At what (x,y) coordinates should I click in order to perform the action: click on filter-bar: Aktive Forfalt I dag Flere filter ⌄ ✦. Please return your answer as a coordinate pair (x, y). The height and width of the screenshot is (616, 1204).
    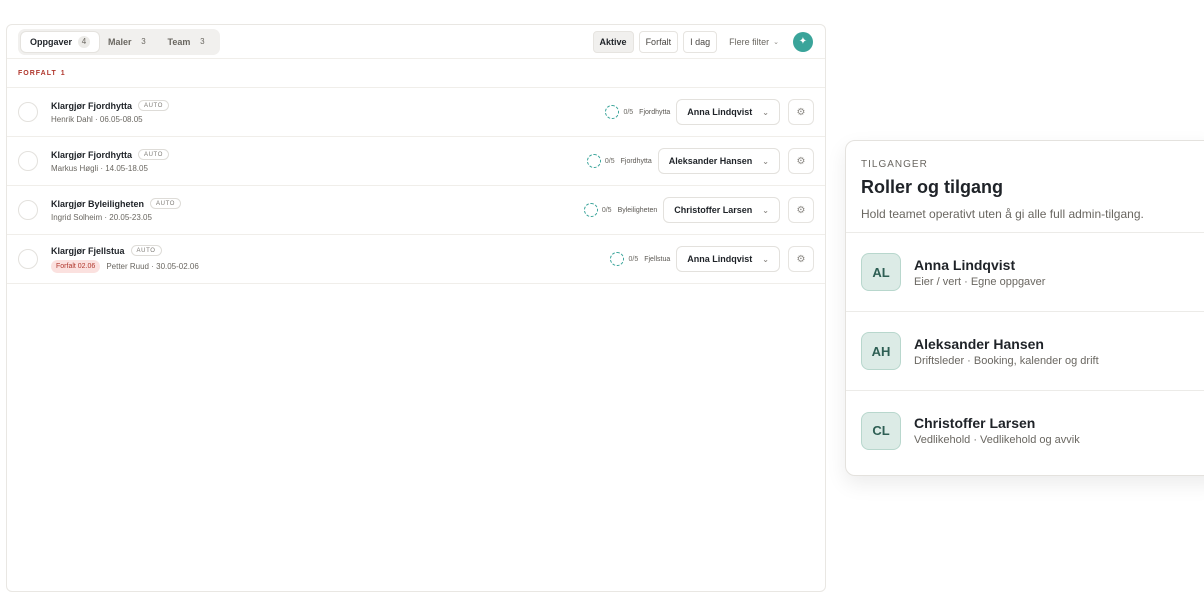
    Looking at the image, I should click on (702, 41).